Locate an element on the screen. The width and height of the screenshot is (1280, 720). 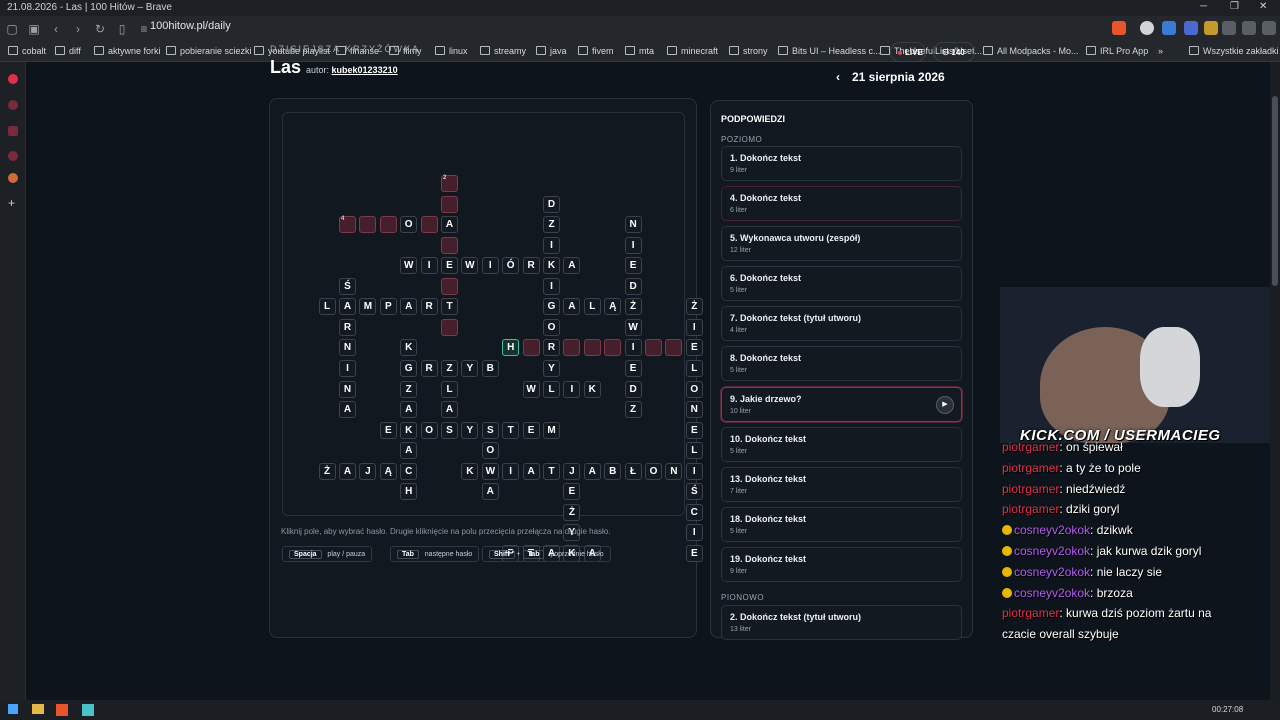
clue-item: 10. Dokończ tekst 5 liter is located at coordinates (841, 444).